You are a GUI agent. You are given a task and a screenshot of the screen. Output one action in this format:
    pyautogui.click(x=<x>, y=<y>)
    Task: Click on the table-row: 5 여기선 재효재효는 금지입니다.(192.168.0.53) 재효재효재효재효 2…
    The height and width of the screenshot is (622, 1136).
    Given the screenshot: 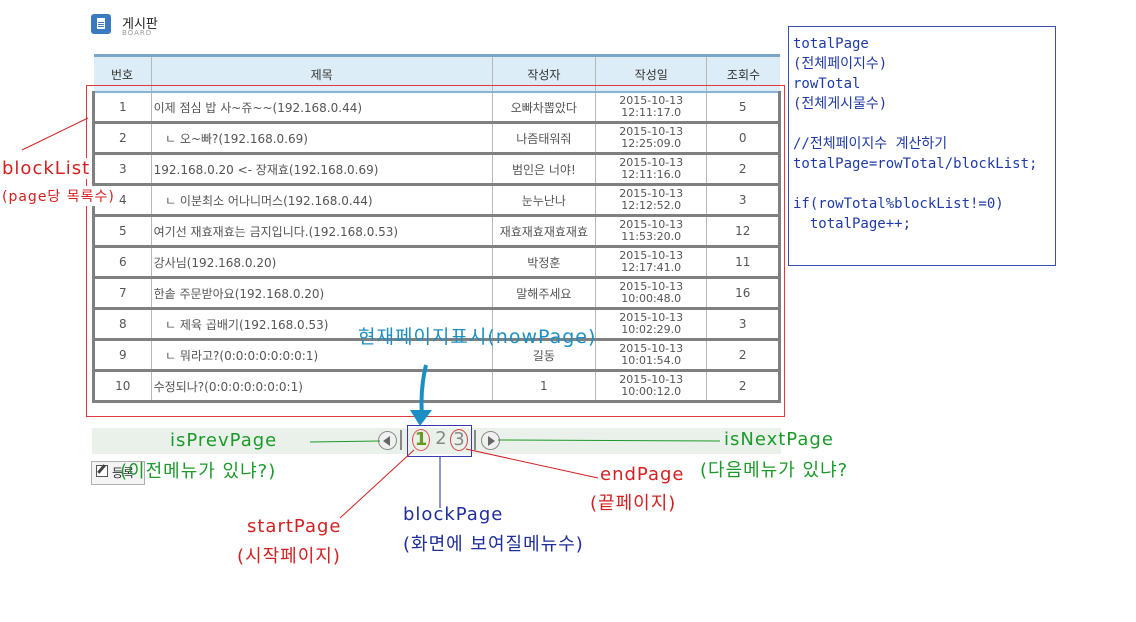 What is the action you would take?
    pyautogui.click(x=436, y=231)
    